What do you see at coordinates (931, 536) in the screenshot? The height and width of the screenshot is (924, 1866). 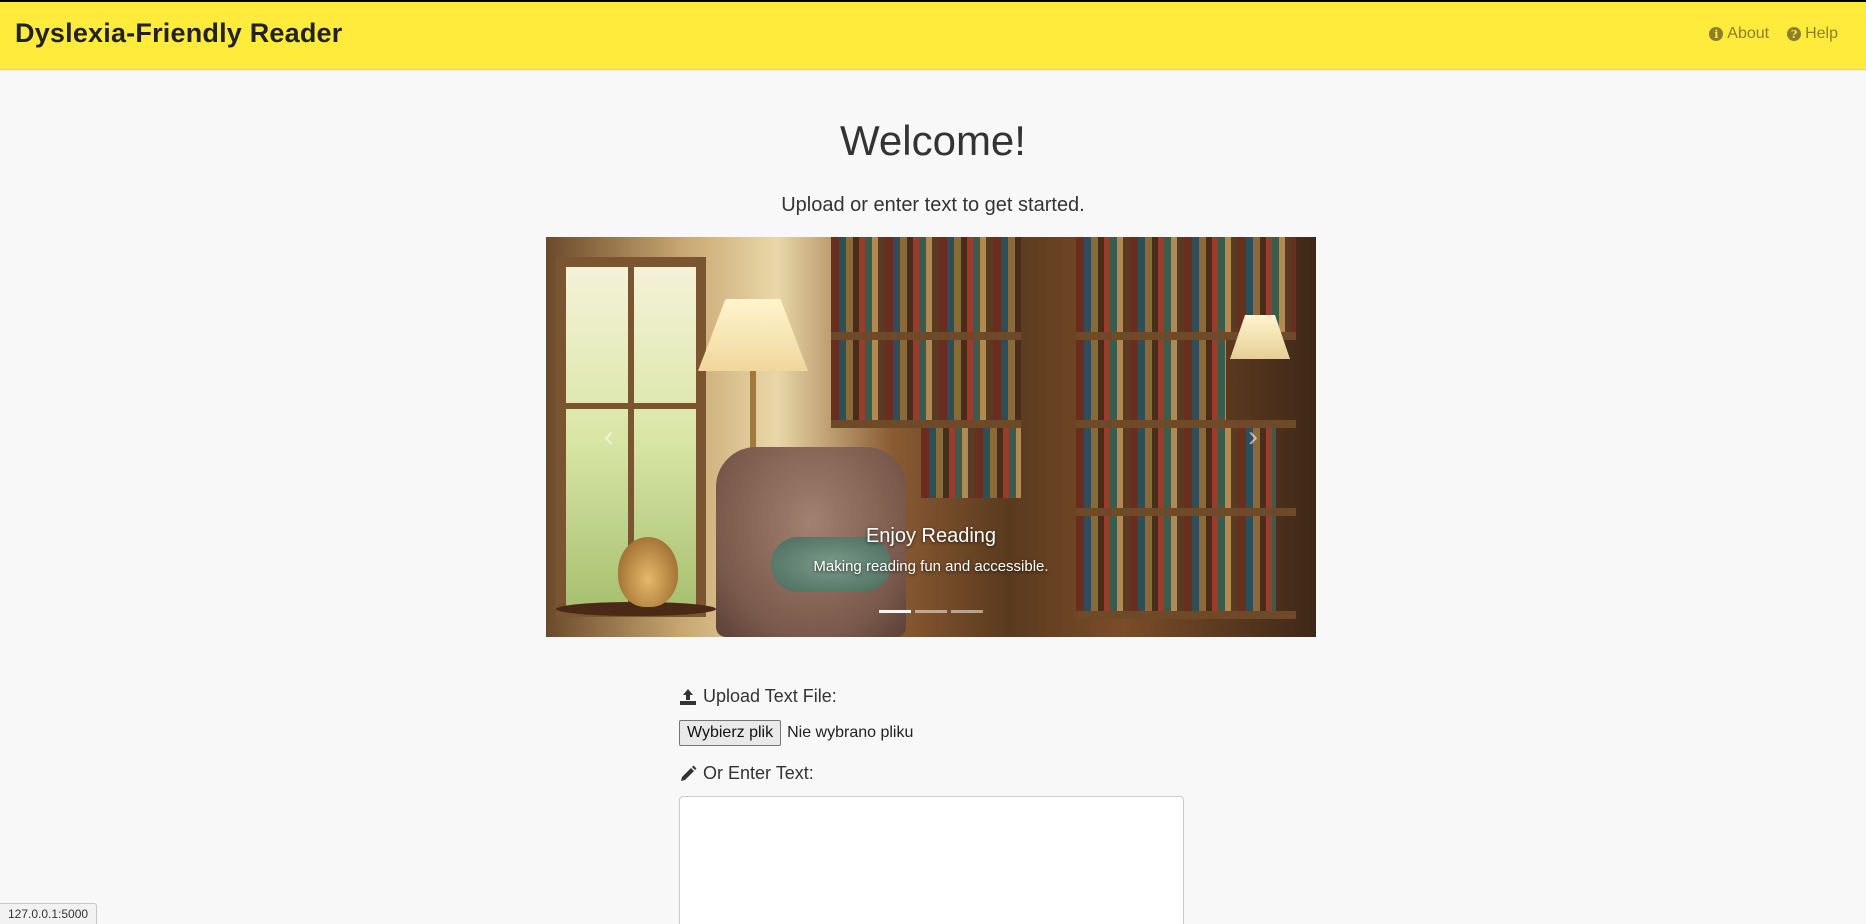 I see `carousel-caption-title: Enjoy Reading` at bounding box center [931, 536].